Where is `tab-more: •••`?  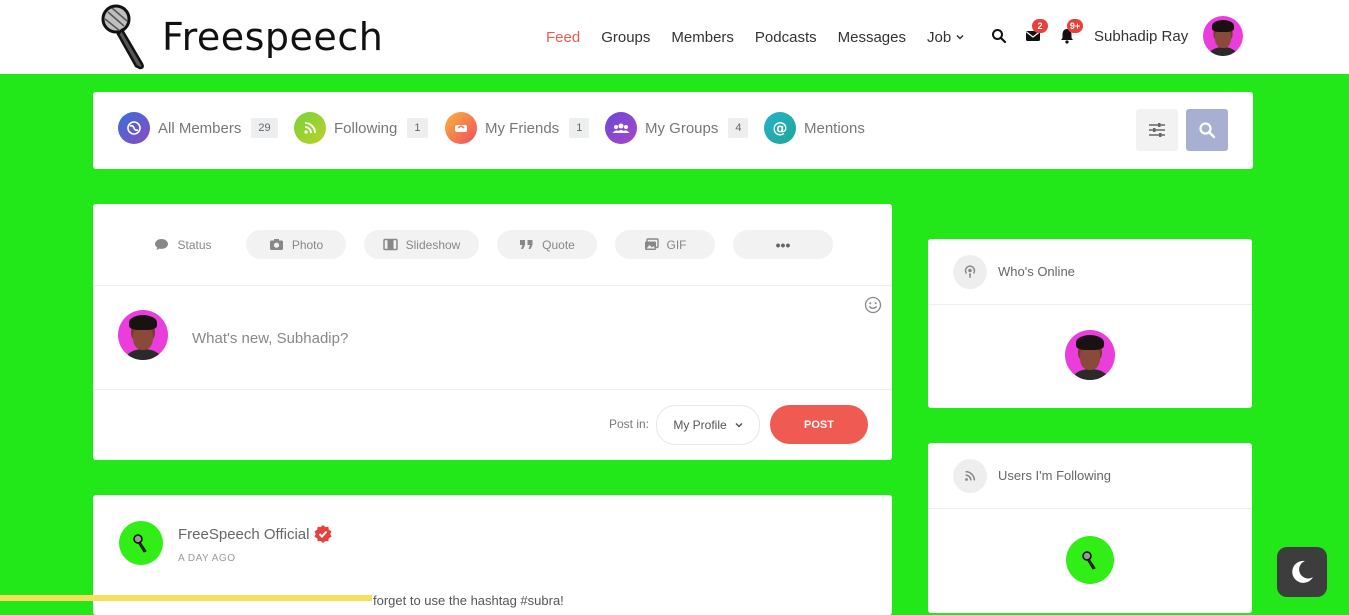 tab-more: ••• is located at coordinates (783, 244).